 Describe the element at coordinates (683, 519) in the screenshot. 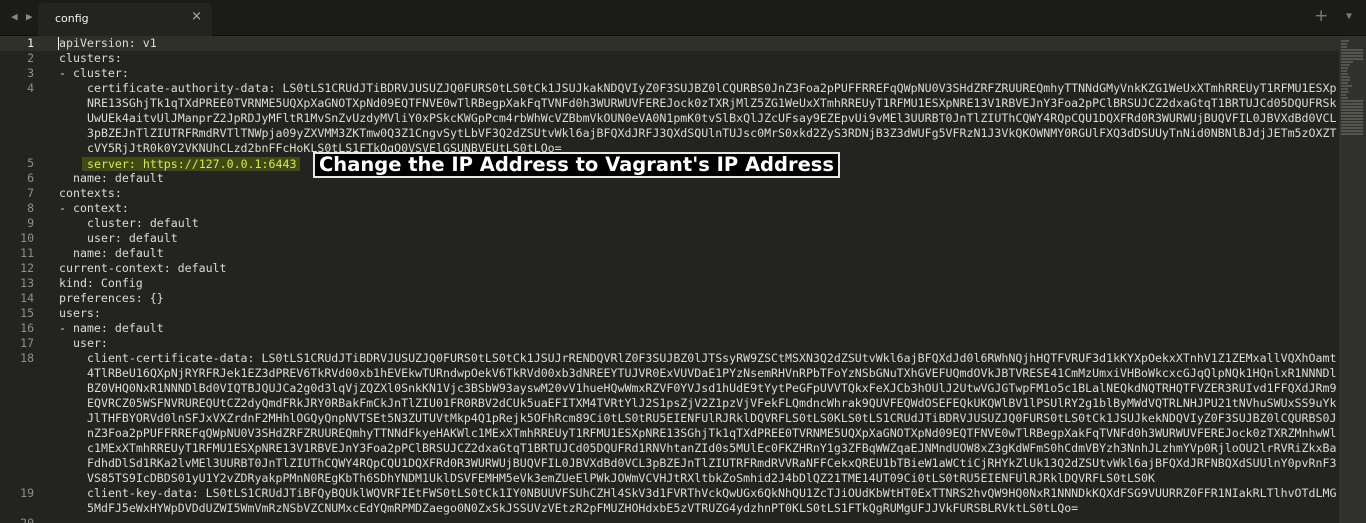

I see `code-line: 20` at that location.